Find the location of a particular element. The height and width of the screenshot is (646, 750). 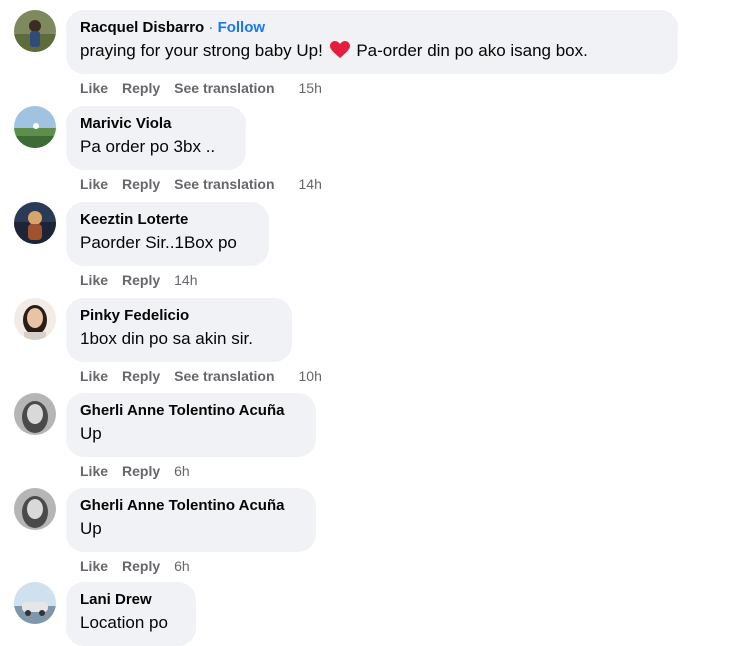

comment-bubble: Pinky Fedelicio 1box din po sa akin sir. is located at coordinates (179, 330).